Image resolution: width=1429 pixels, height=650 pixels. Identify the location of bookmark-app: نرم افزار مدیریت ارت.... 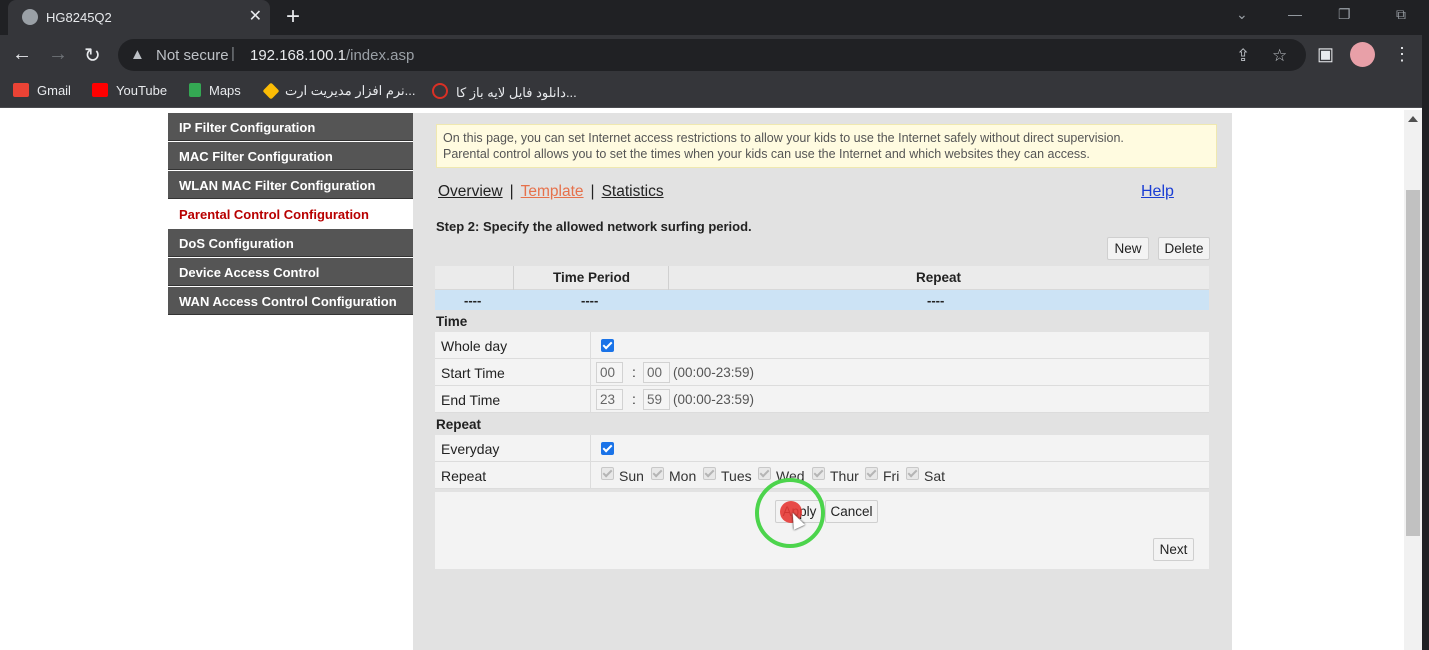
(339, 91).